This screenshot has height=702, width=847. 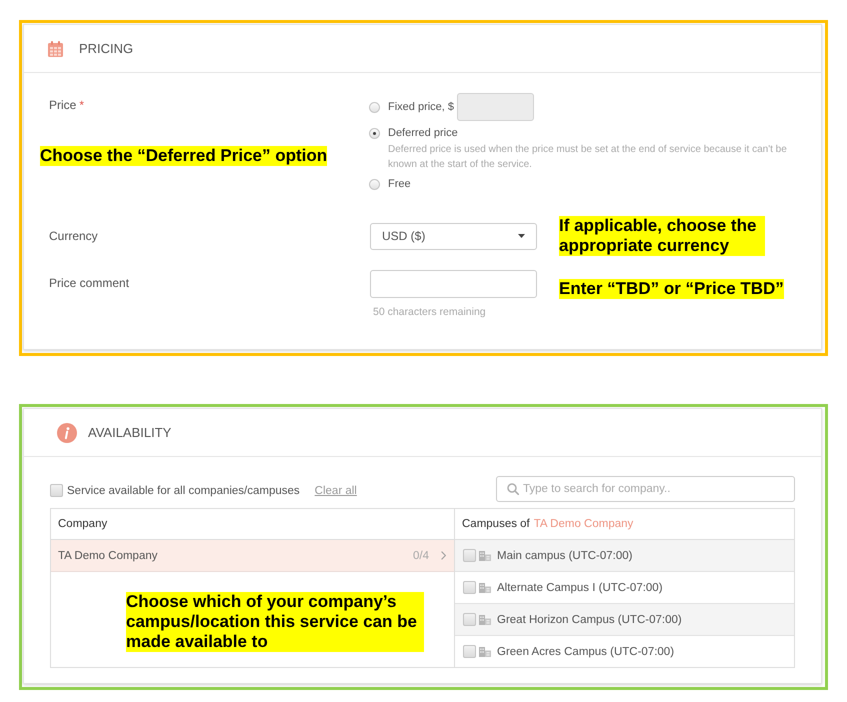 What do you see at coordinates (585, 652) in the screenshot?
I see `campus-name: Green Acres Campus (UTC-07:00)` at bounding box center [585, 652].